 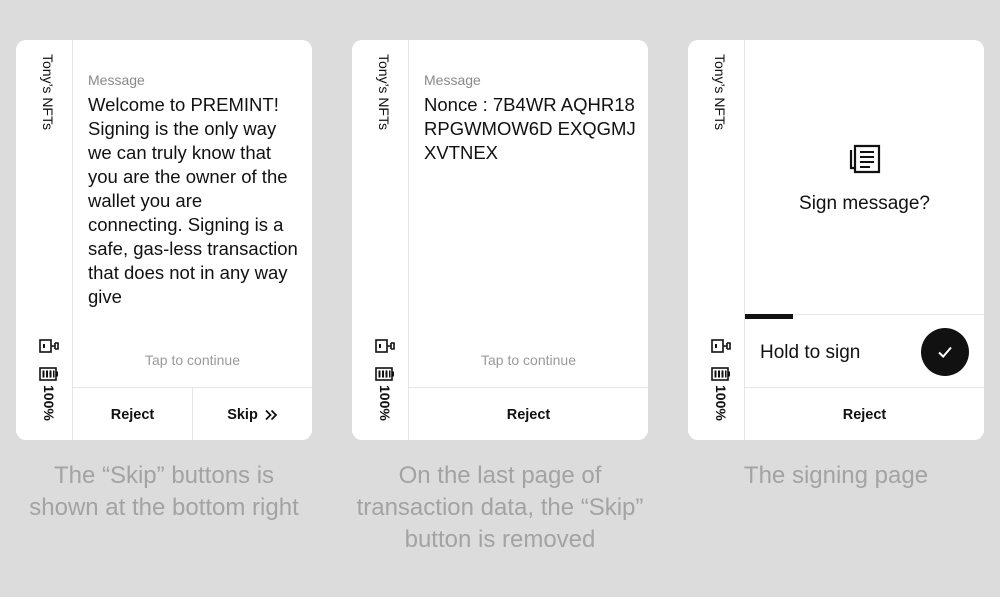 I want to click on skip-button: Skip, so click(x=252, y=414).